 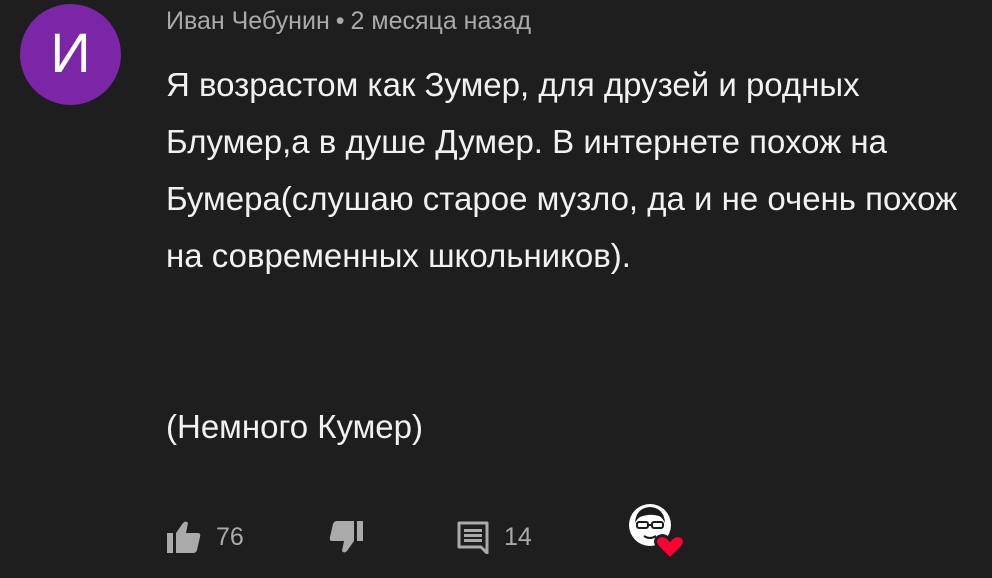 I want to click on creator-heart-icon, so click(x=656, y=532).